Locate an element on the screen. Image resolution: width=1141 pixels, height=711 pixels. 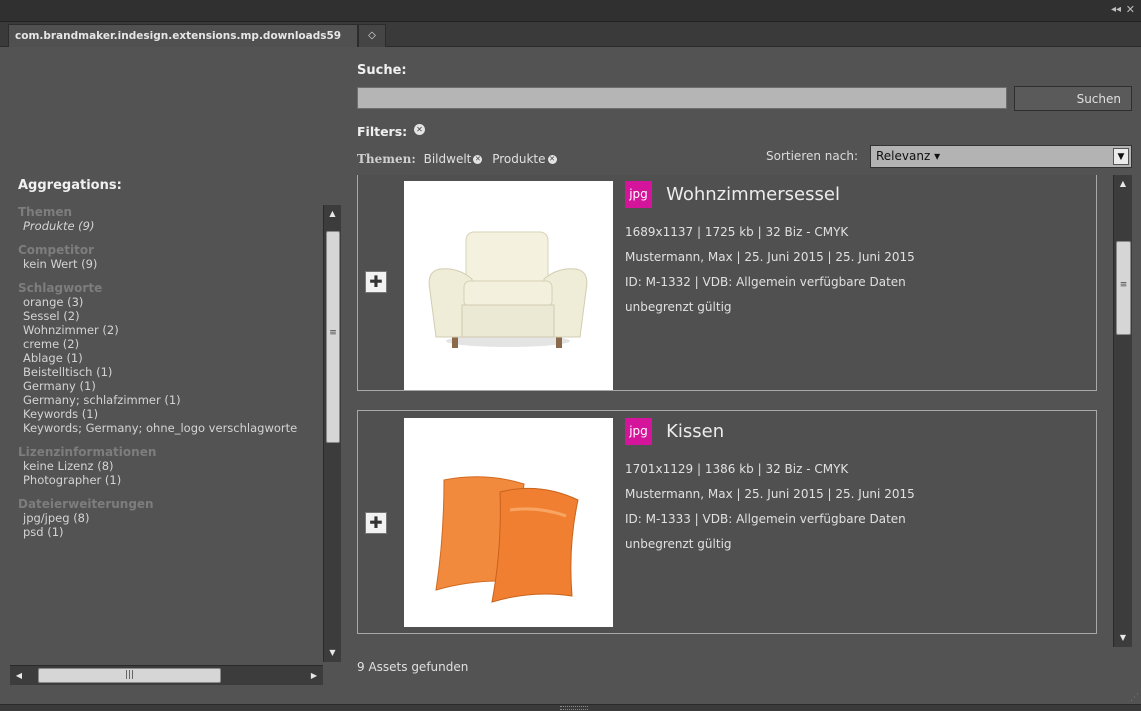
panel-menu-icon: ◇ is located at coordinates (372, 35).